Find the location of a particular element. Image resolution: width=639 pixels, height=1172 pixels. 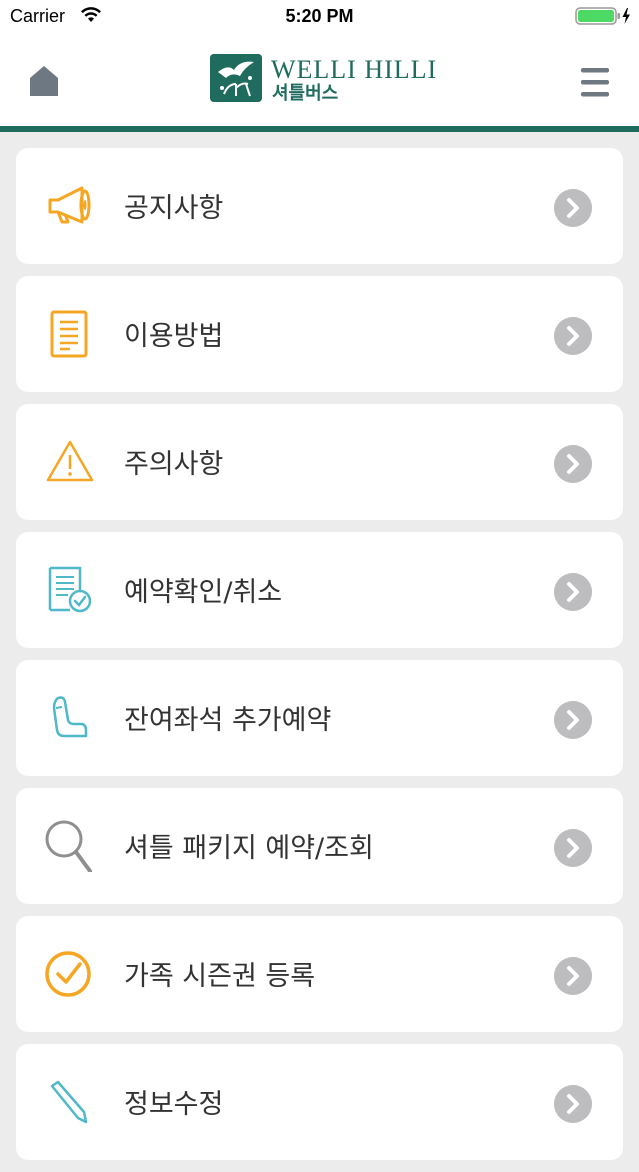

header-divider is located at coordinates (319, 129).